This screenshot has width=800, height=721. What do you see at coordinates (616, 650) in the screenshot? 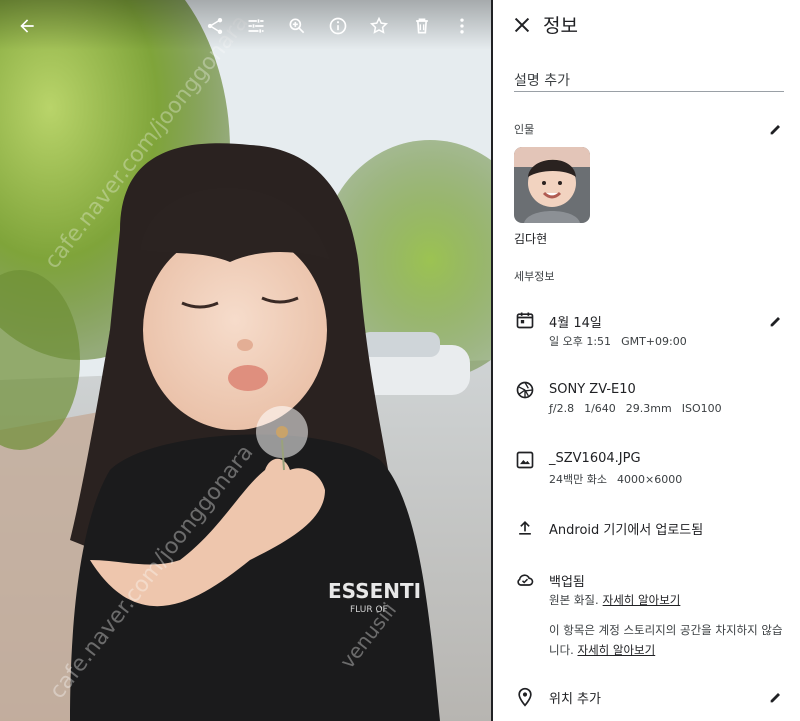
I see `storage-learn-more-link: 자세히 알아보기` at bounding box center [616, 650].